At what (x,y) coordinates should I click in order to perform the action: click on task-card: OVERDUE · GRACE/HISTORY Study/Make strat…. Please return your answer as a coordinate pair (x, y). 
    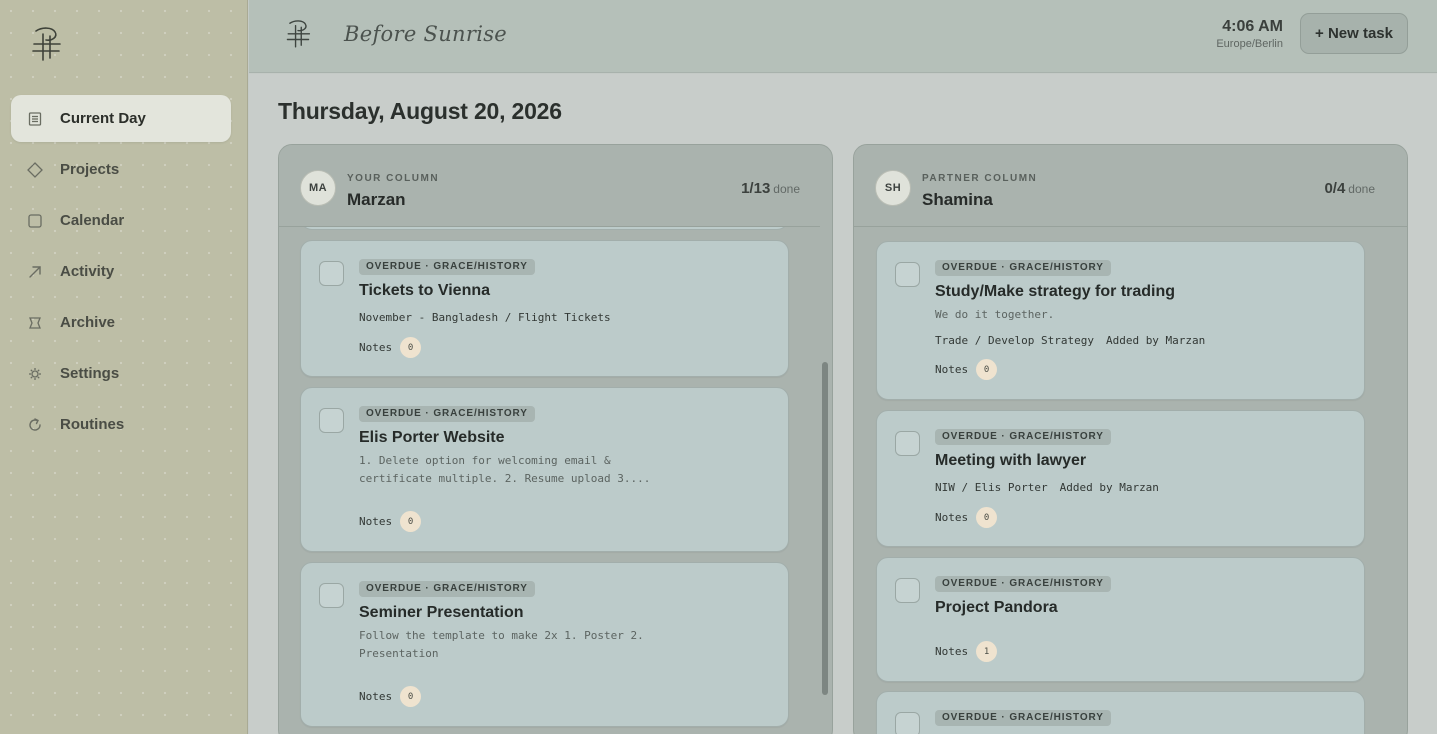
    Looking at the image, I should click on (1120, 320).